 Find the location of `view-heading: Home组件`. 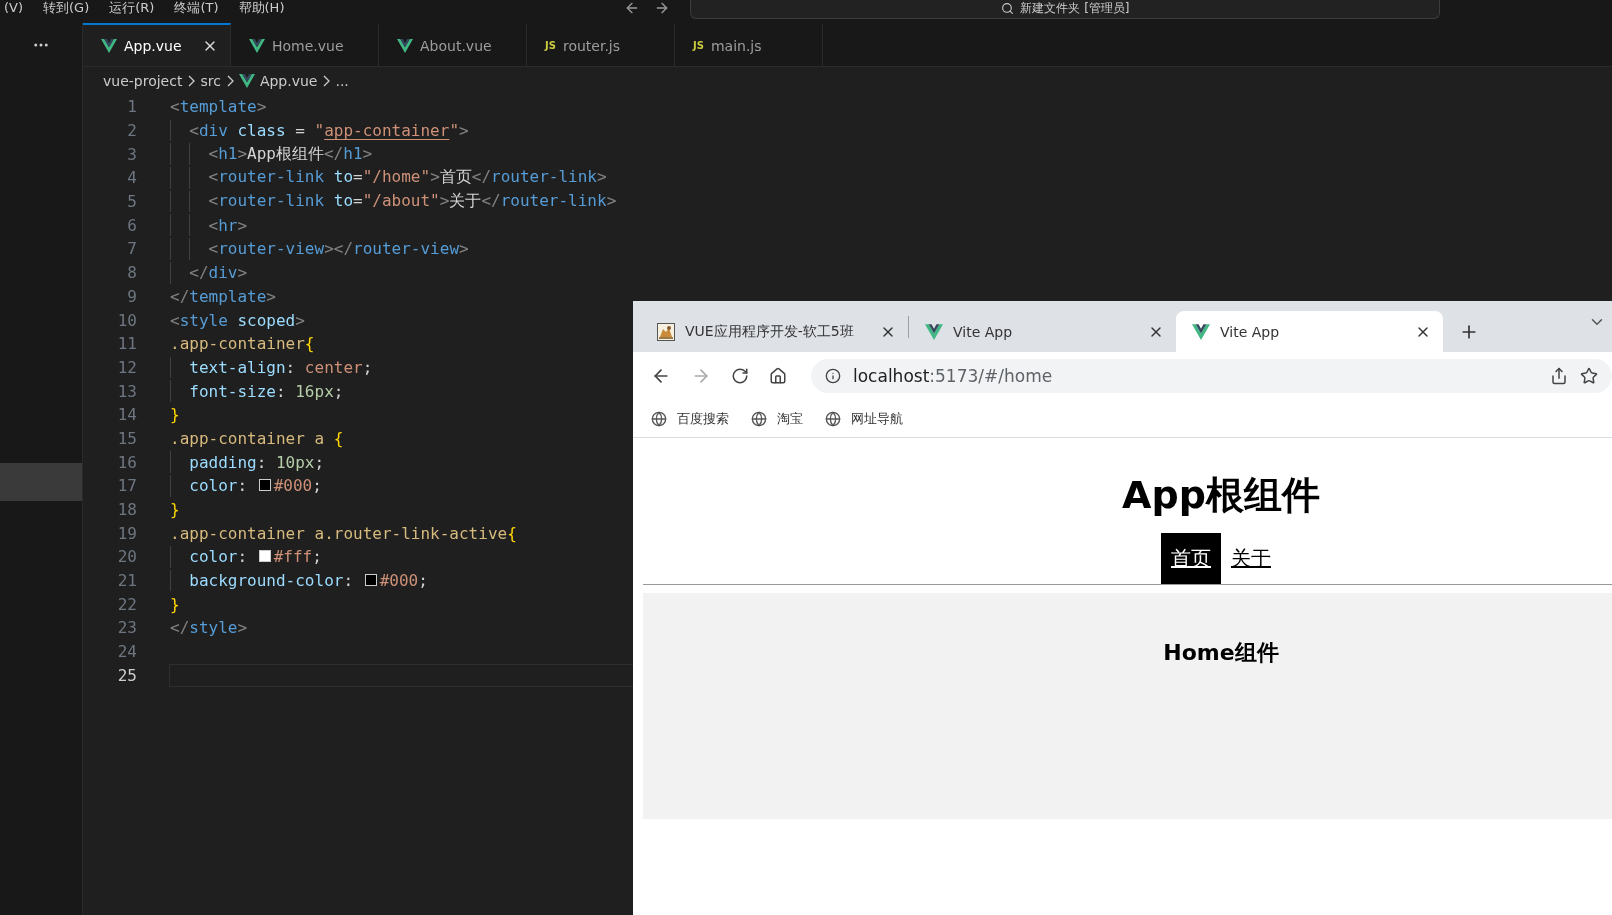

view-heading: Home组件 is located at coordinates (1221, 653).